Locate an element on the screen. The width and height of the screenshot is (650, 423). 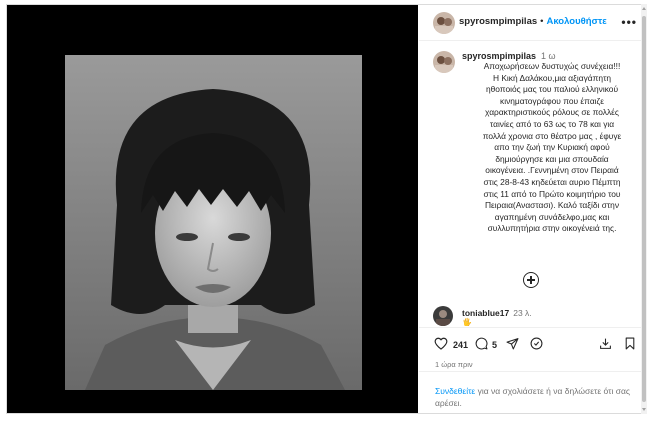
follow-button: Ακολουθήστε is located at coordinates (576, 21).